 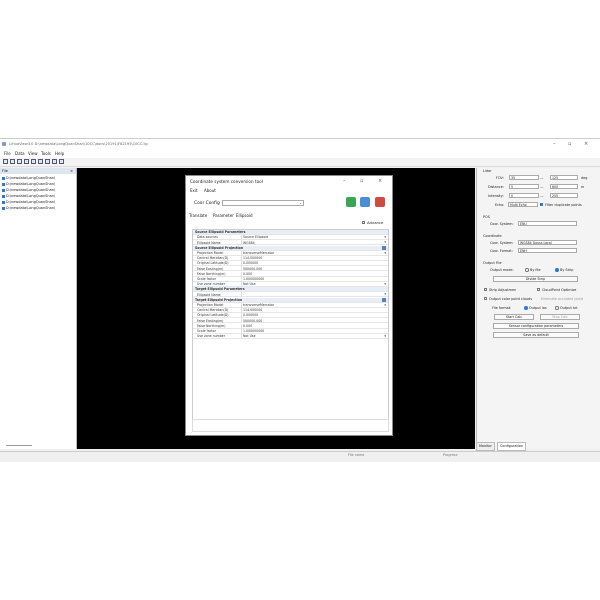 What do you see at coordinates (244, 215) in the screenshot?
I see `tab-ellipsoid: Ellipsoid` at bounding box center [244, 215].